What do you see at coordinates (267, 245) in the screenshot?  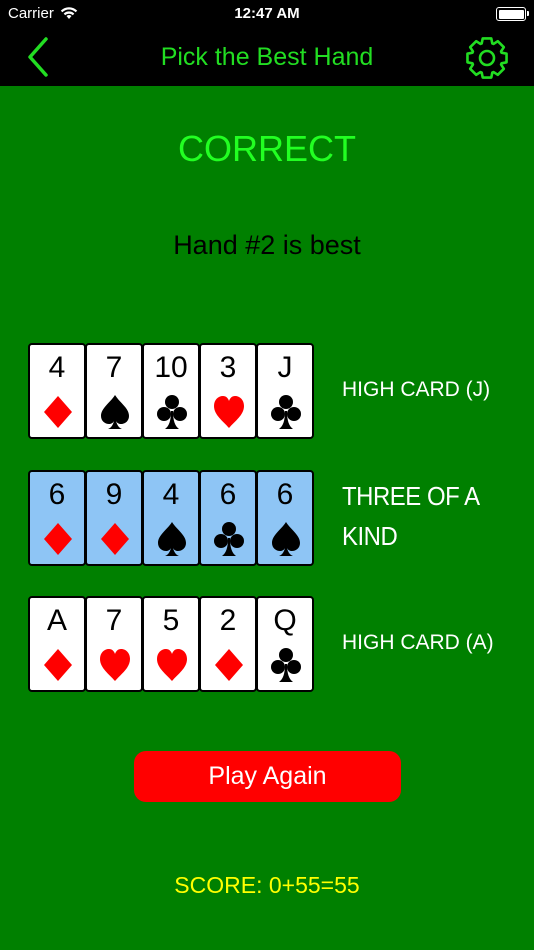 I see `verdict-text: Hand #2 is best` at bounding box center [267, 245].